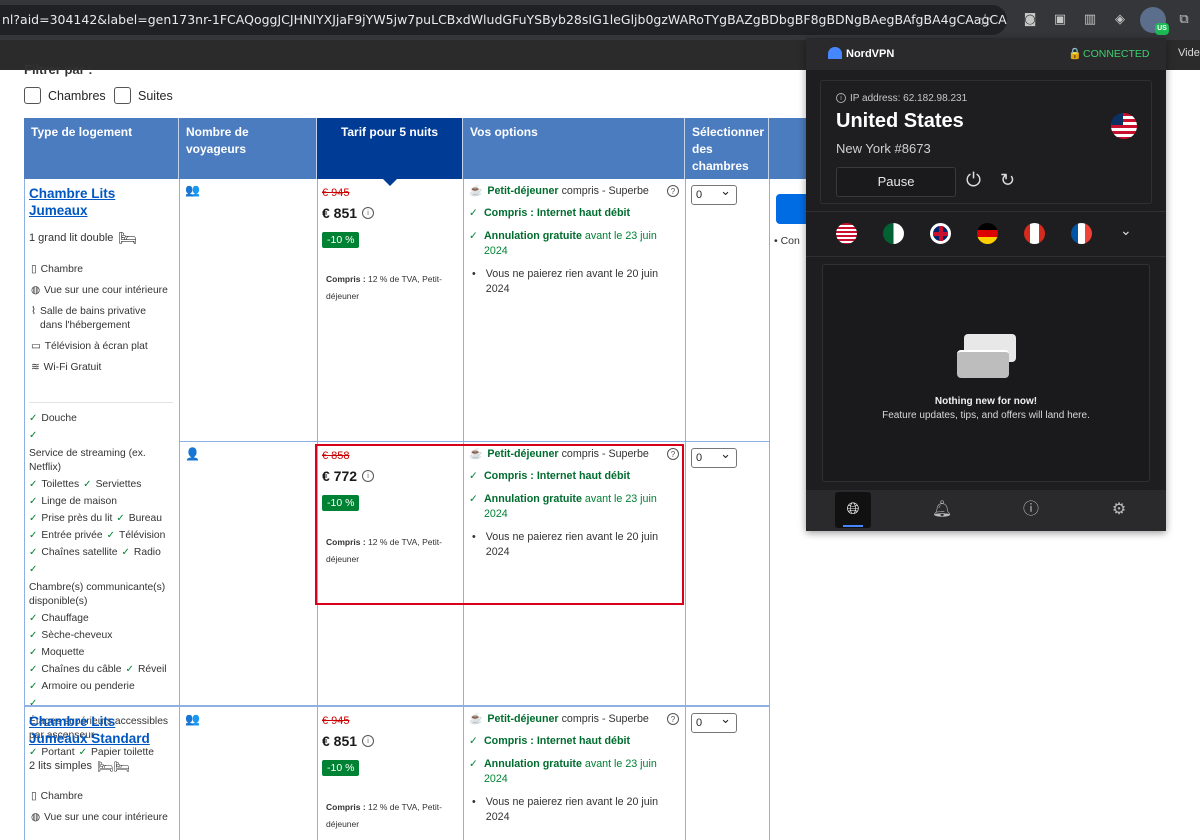 The image size is (1200, 840). What do you see at coordinates (985, 20) in the screenshot?
I see `bookmark-star-icon: ☆` at bounding box center [985, 20].